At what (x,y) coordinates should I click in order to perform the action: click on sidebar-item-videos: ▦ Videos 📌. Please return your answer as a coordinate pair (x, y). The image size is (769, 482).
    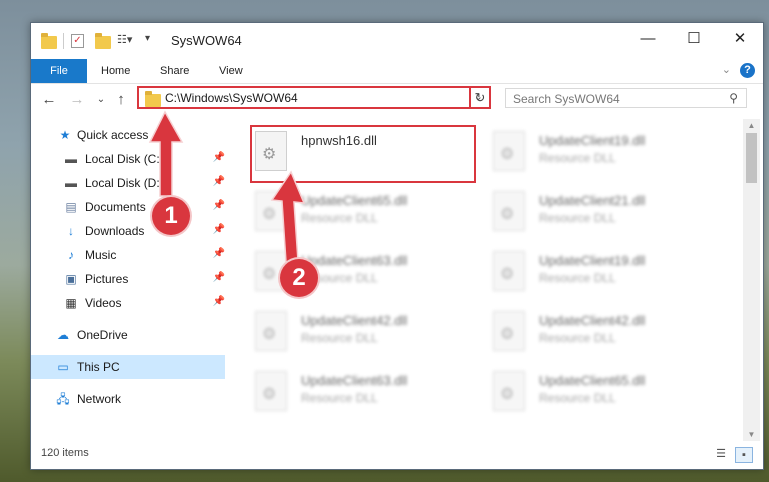
    Looking at the image, I should click on (128, 303).